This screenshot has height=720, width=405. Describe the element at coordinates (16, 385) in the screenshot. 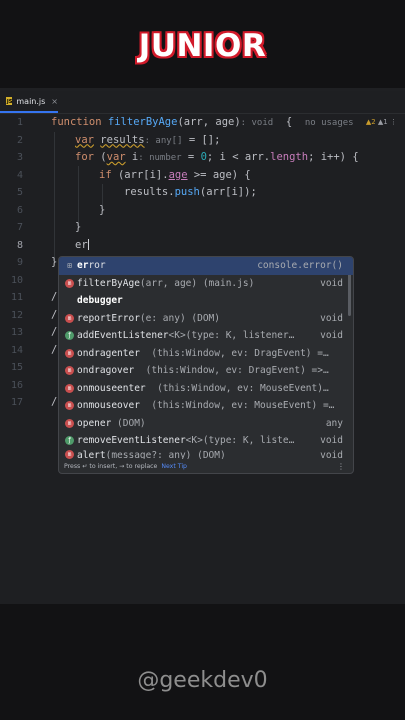

I see `line-number: 16` at that location.